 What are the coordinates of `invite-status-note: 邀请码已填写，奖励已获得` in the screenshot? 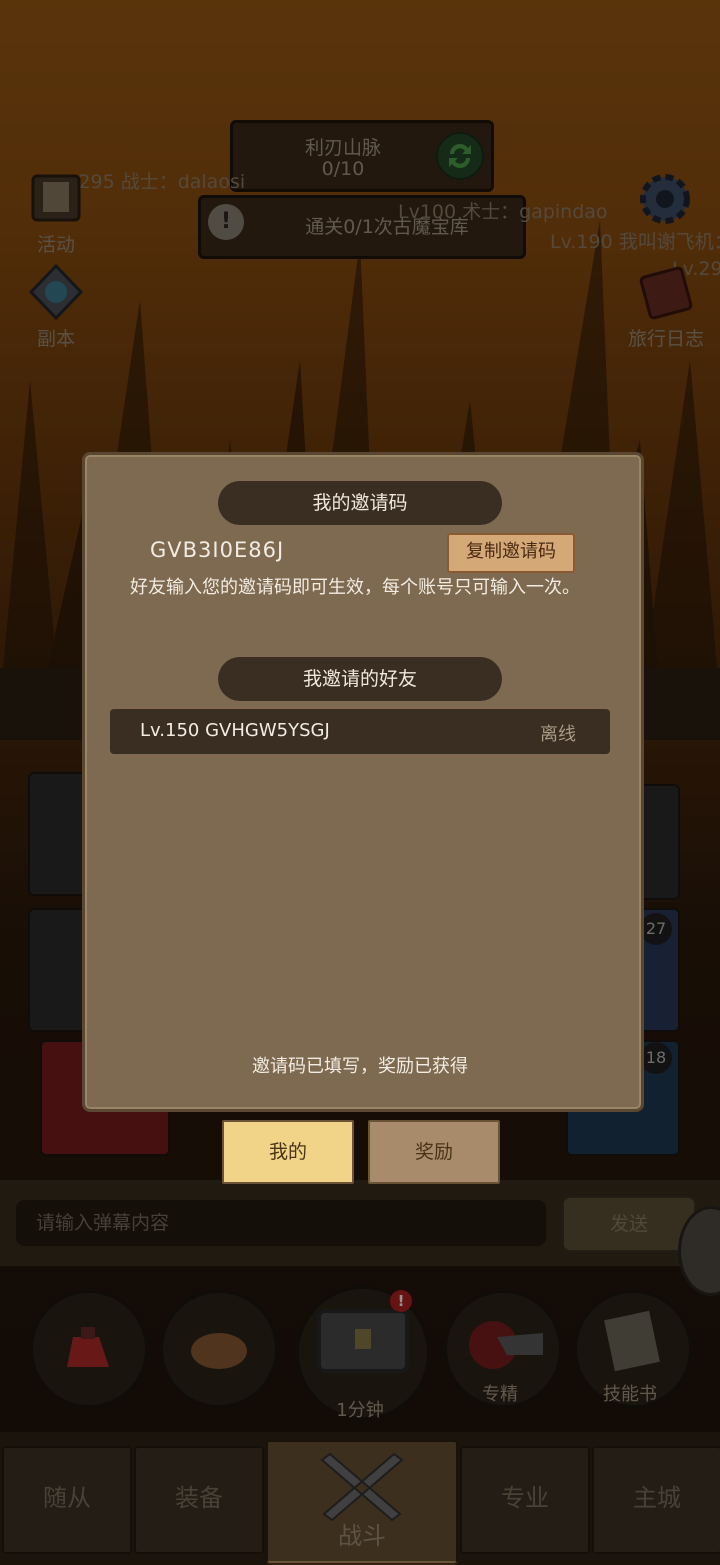 It's located at (360, 1066).